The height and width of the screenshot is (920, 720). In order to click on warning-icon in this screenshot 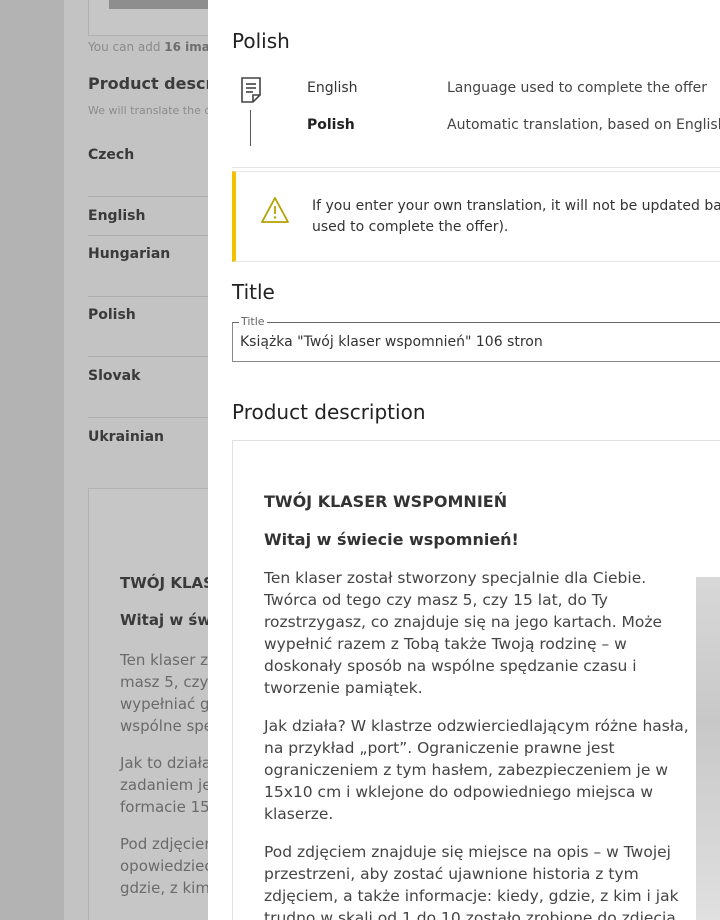, I will do `click(275, 210)`.